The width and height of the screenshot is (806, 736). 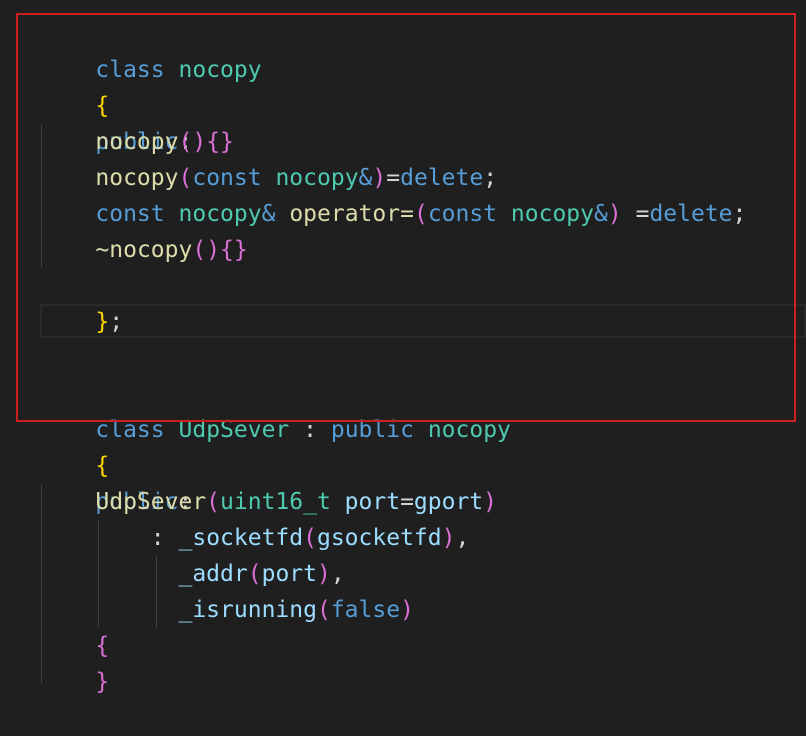 I want to click on brace: {, so click(x=102, y=646).